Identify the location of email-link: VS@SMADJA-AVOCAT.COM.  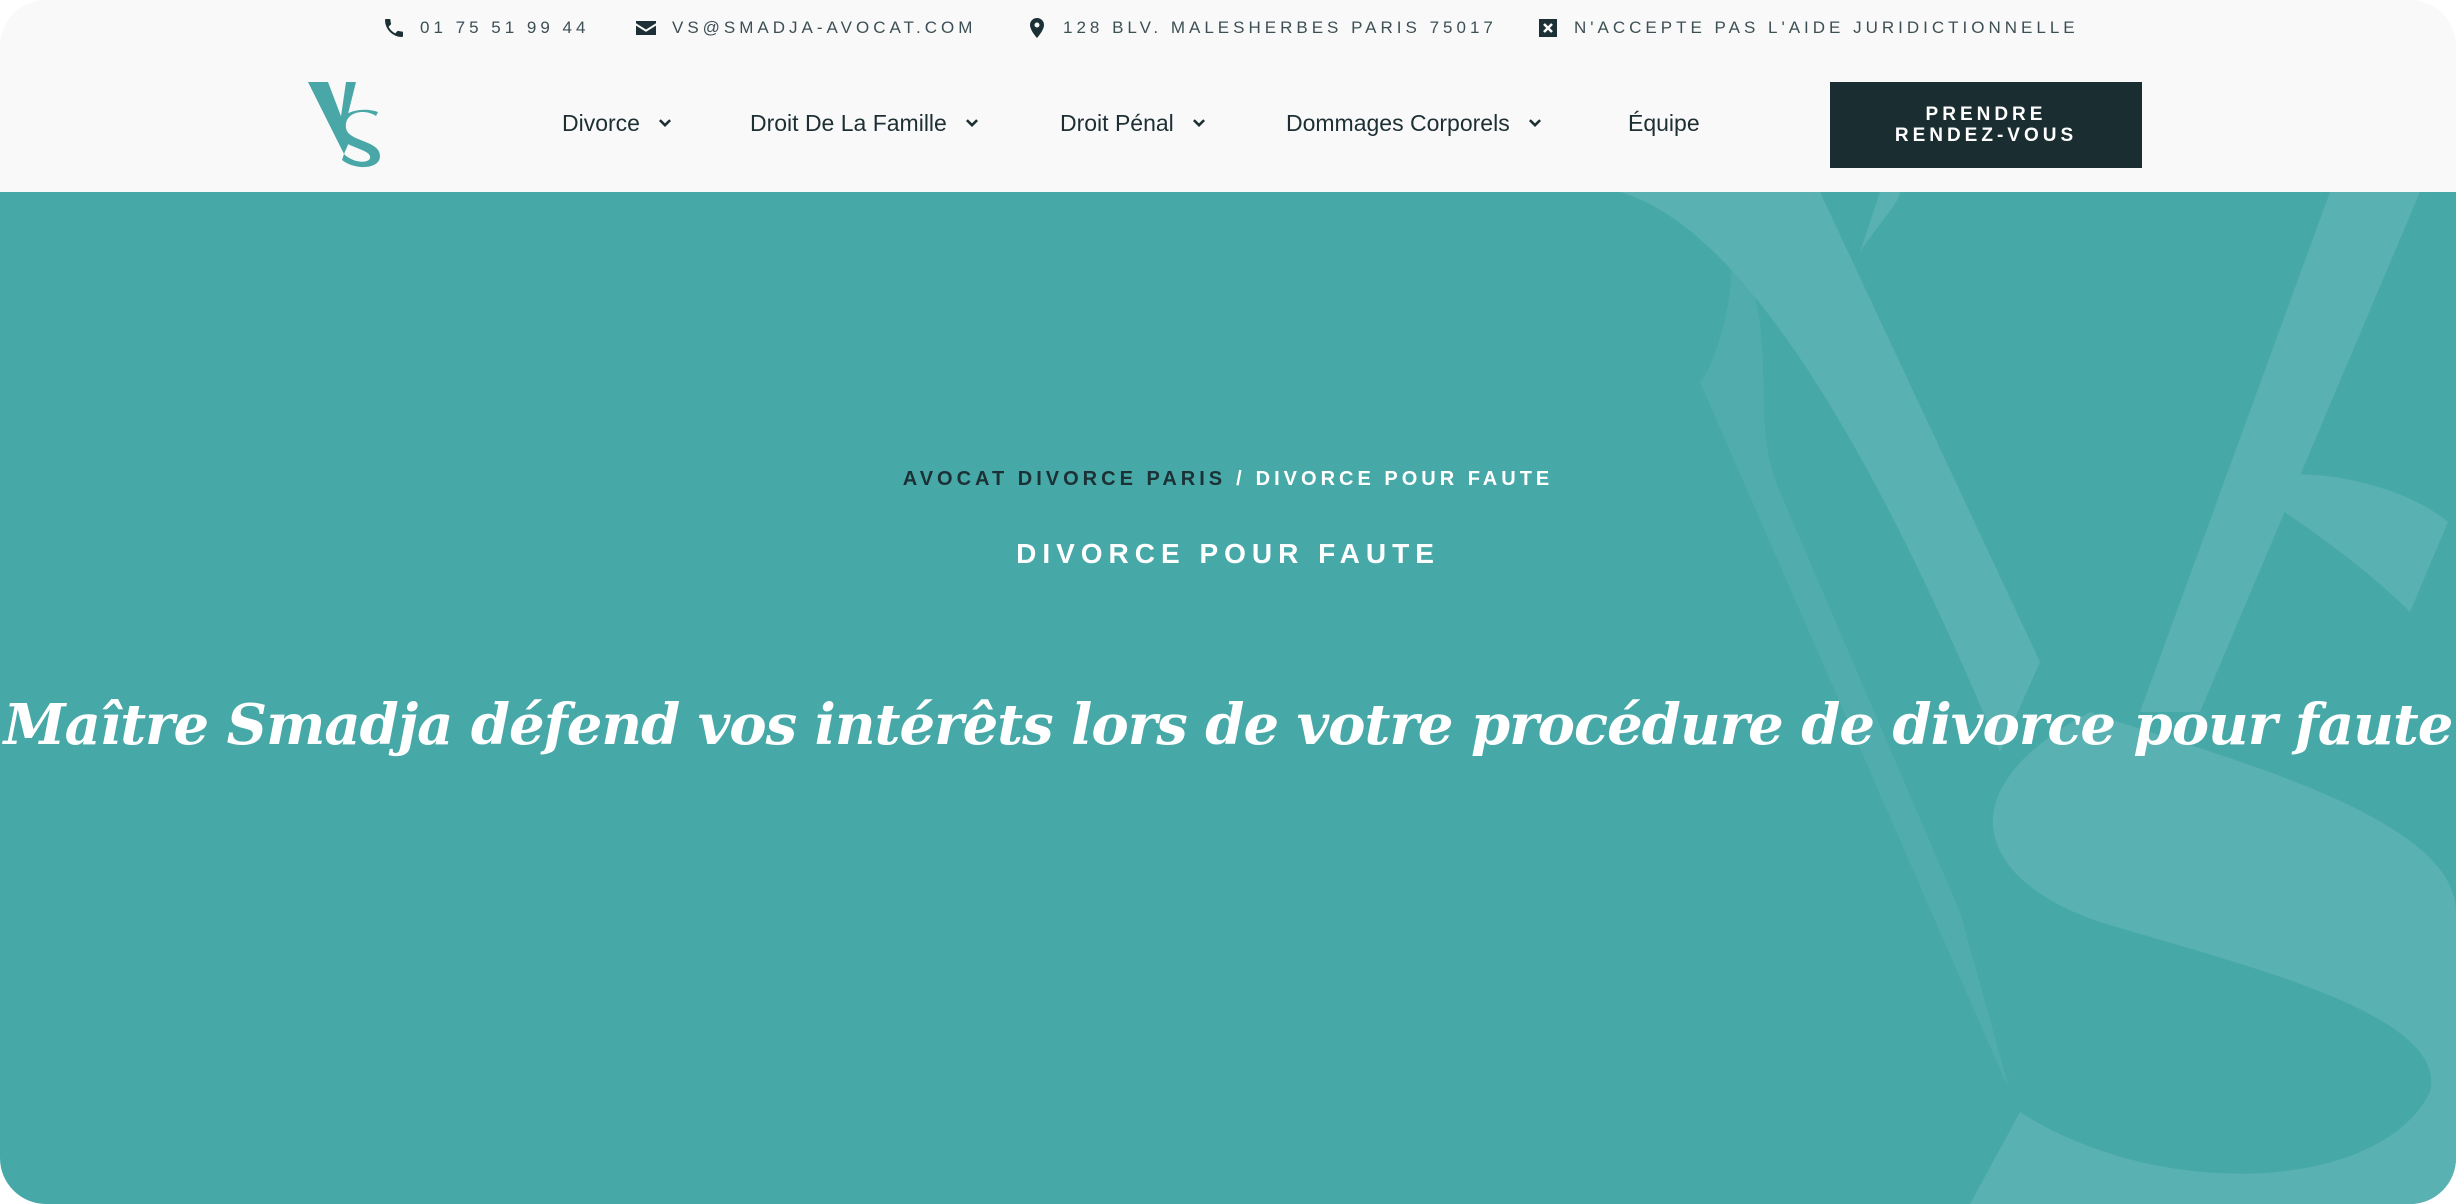
(805, 28).